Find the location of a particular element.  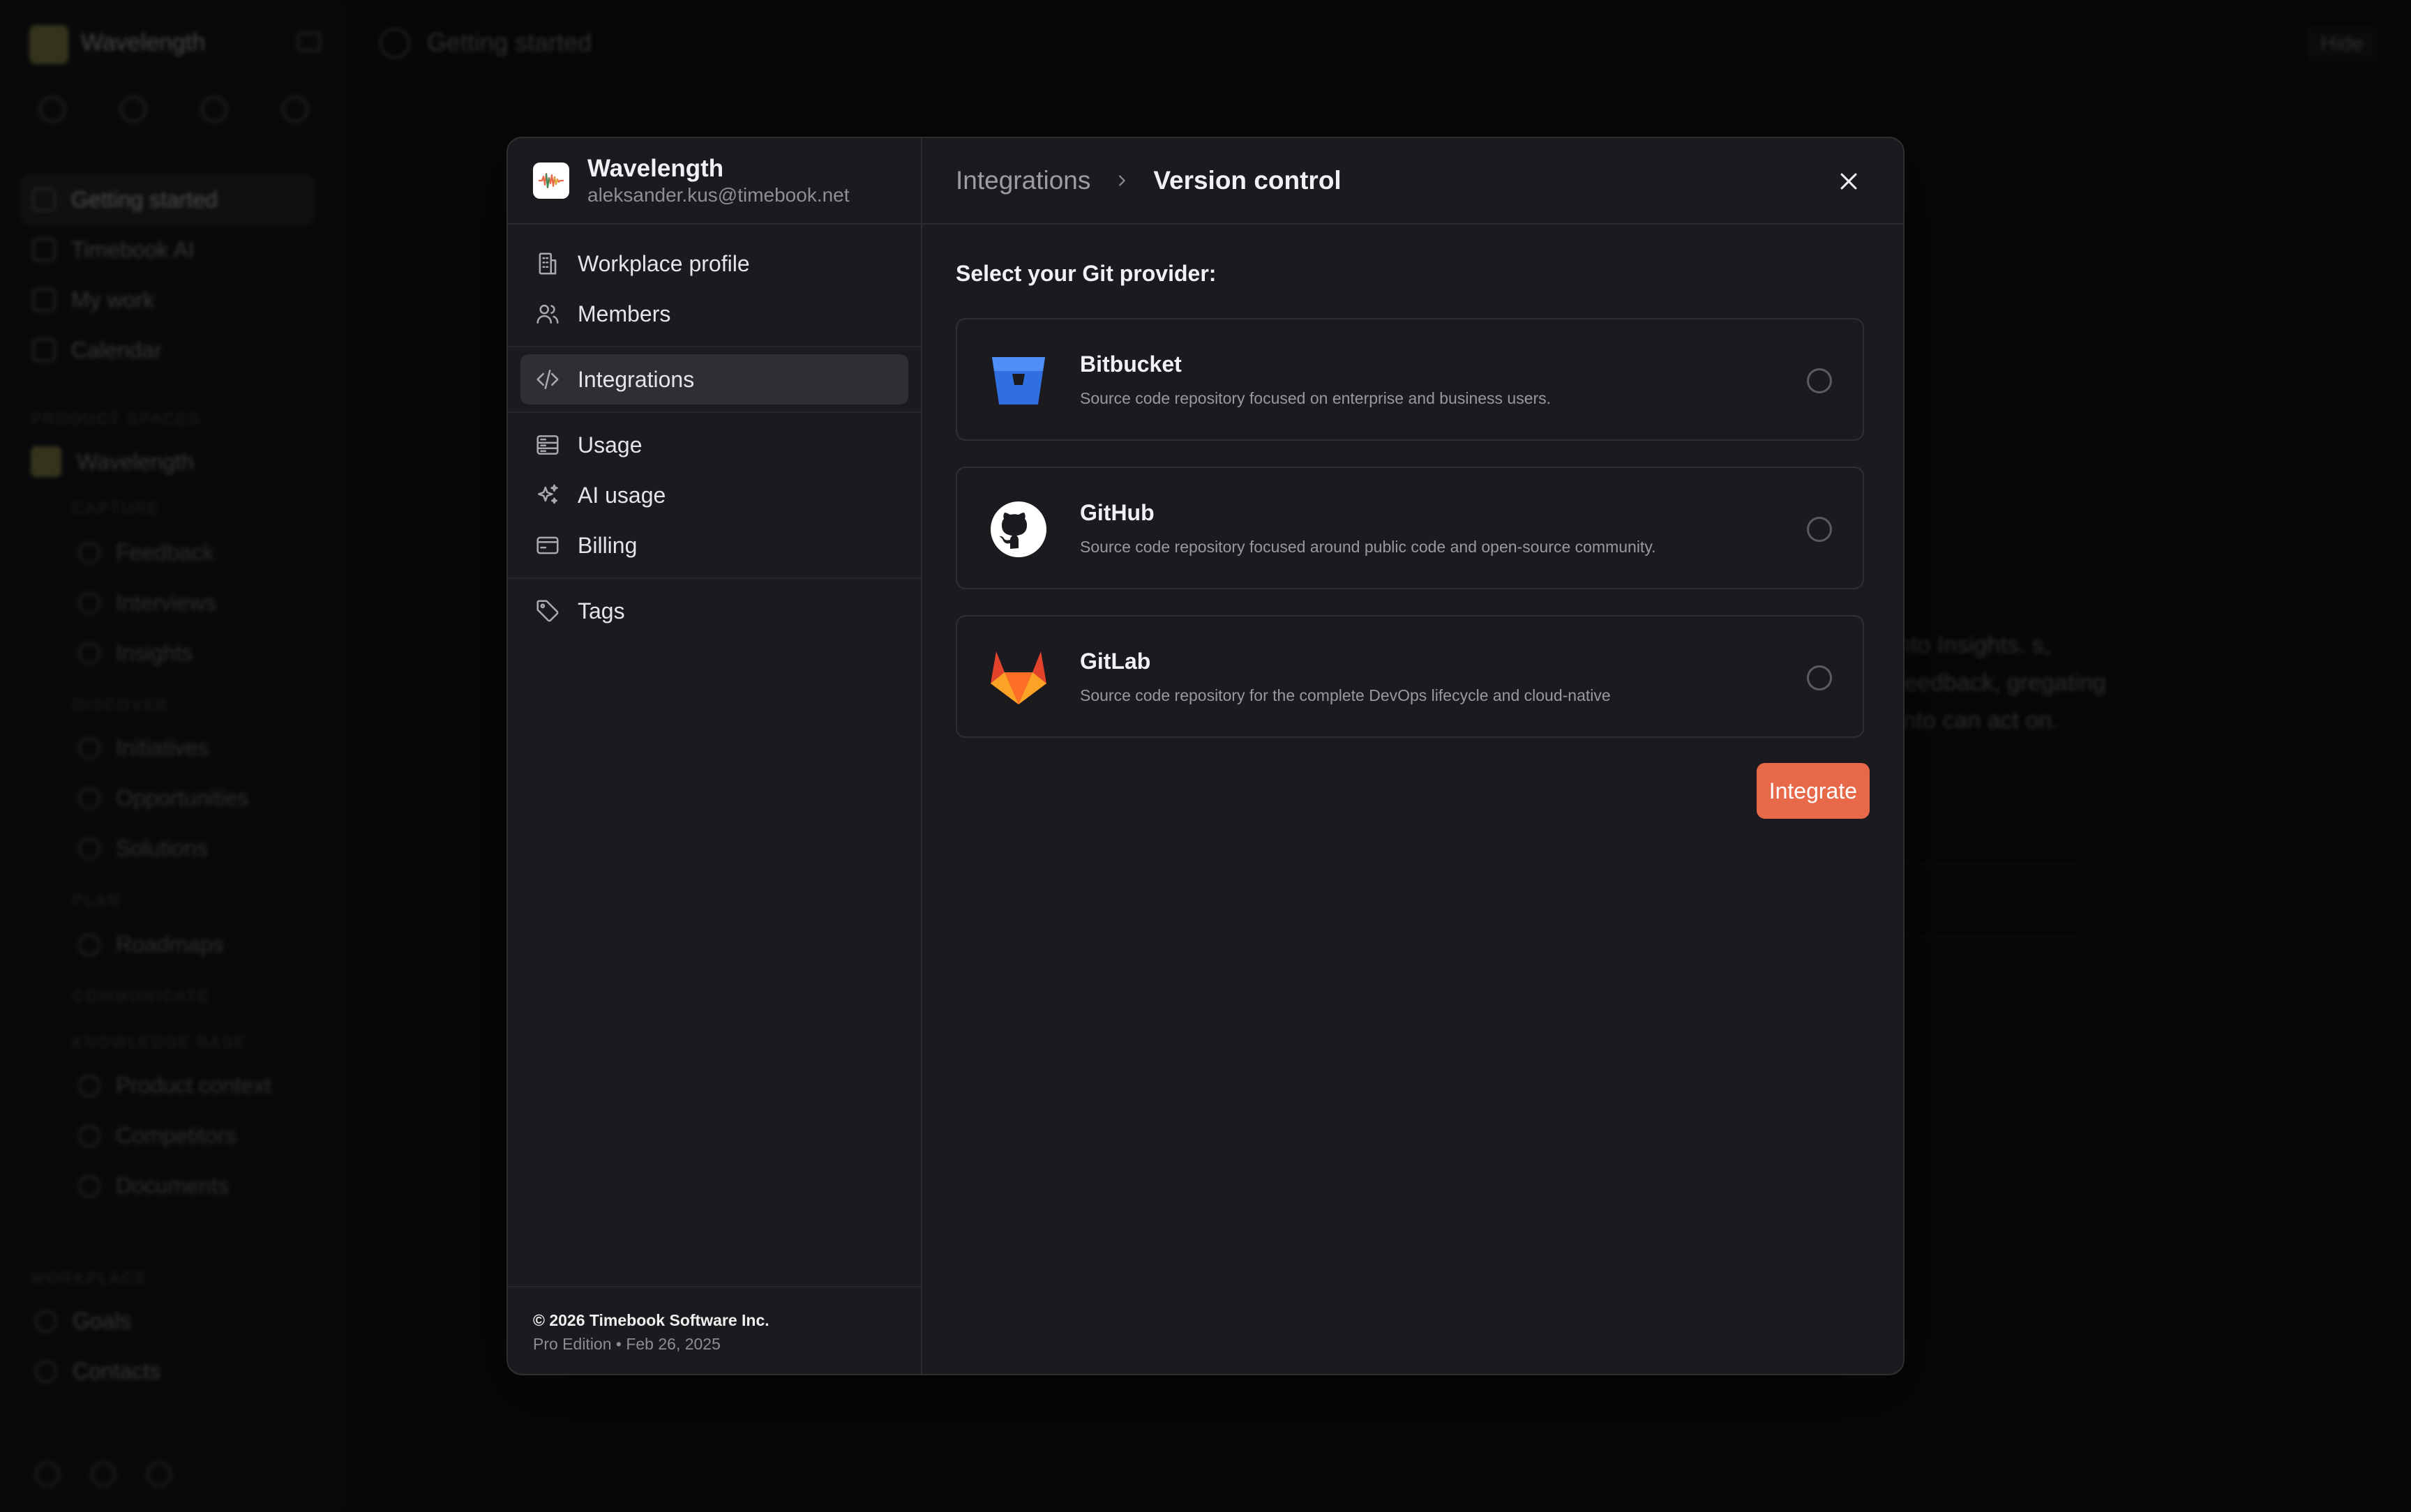

github-icon is located at coordinates (1018, 529).